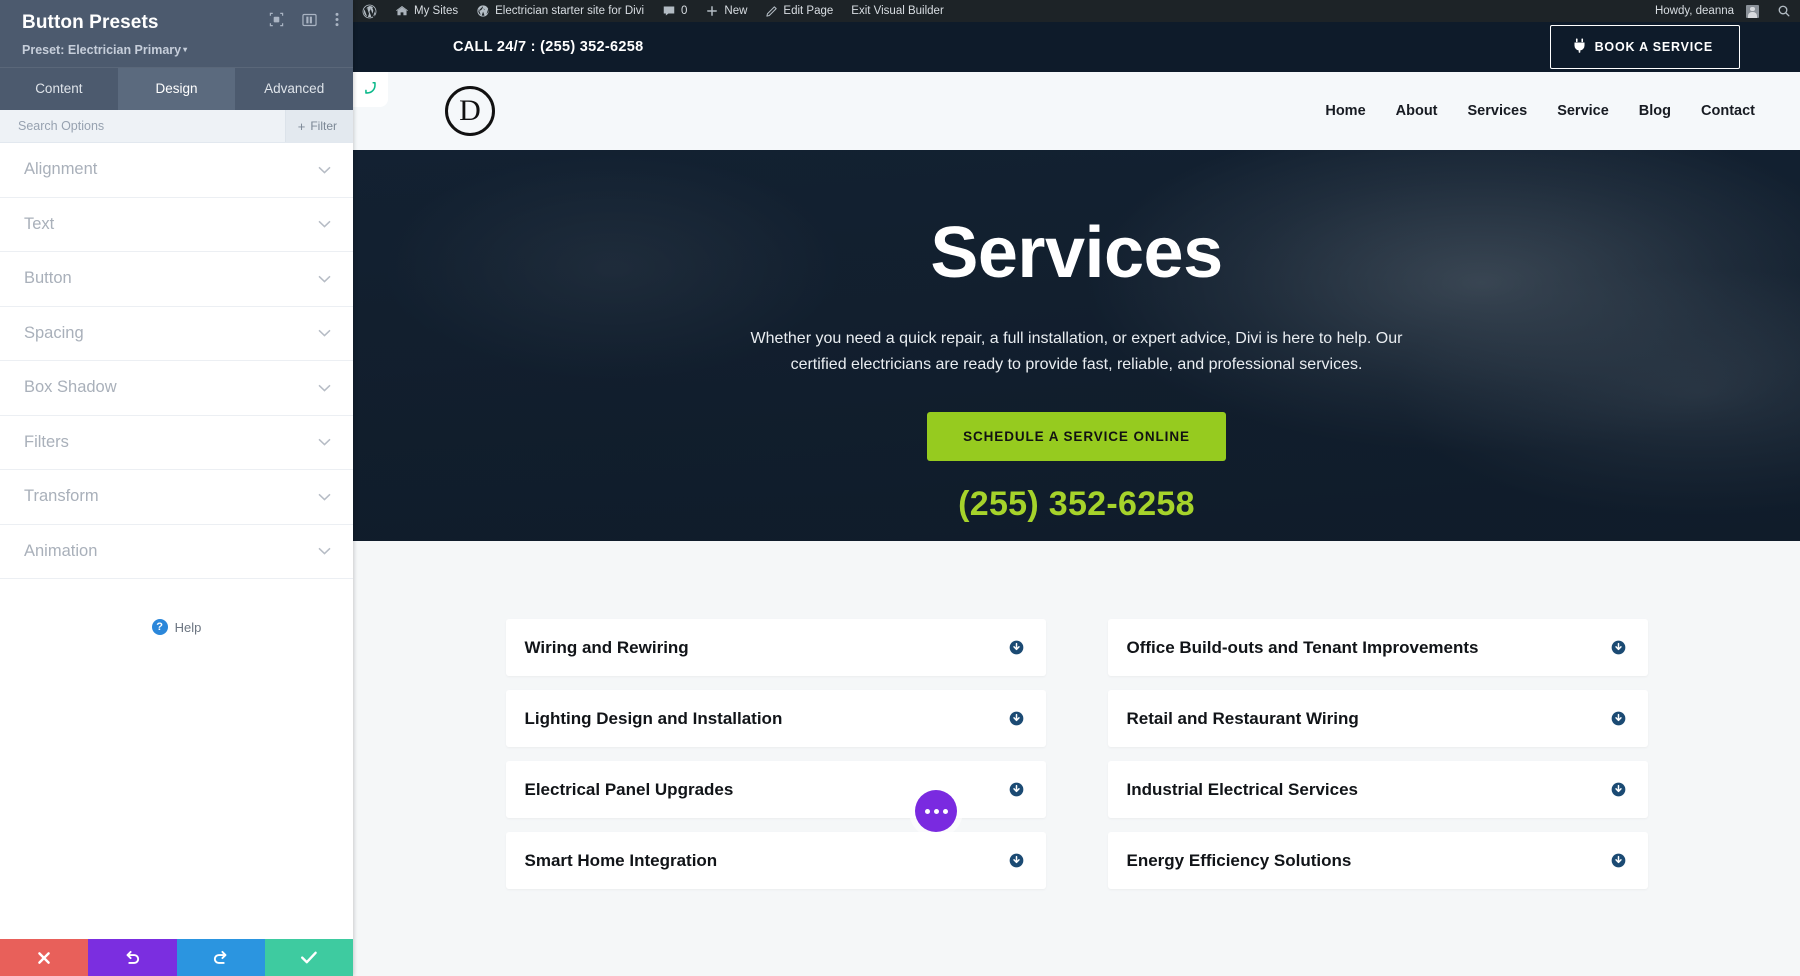 The height and width of the screenshot is (976, 1800). Describe the element at coordinates (309, 20) in the screenshot. I see `panel-layout-icon` at that location.